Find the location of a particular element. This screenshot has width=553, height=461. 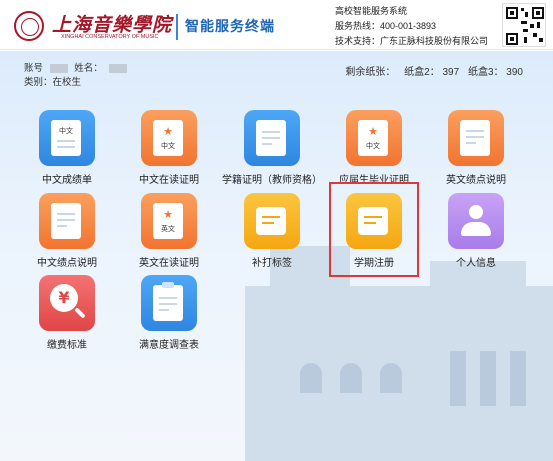

selection-highlight is located at coordinates (374, 229).